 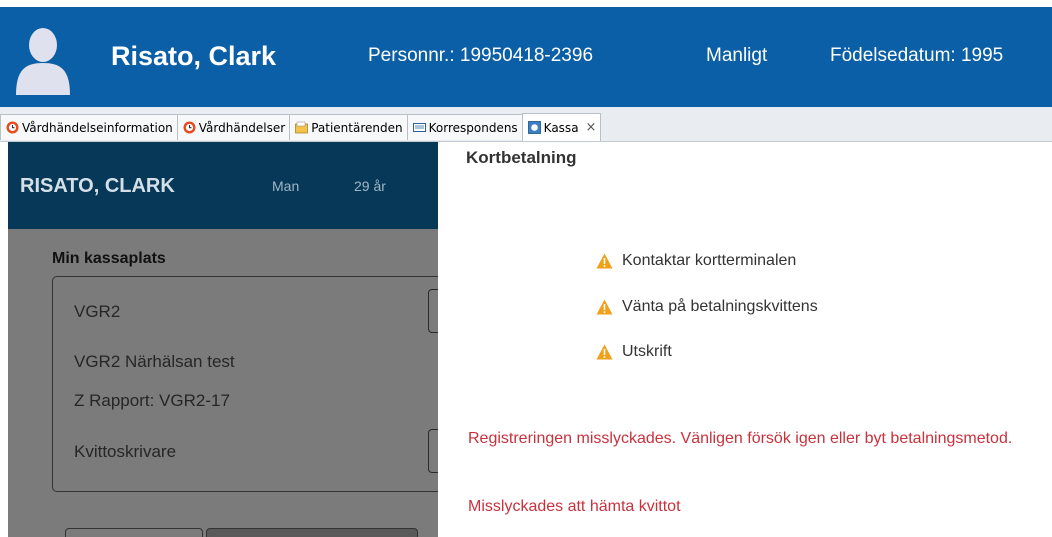 I want to click on tab-kassa: Kassa ×, so click(x=561, y=127).